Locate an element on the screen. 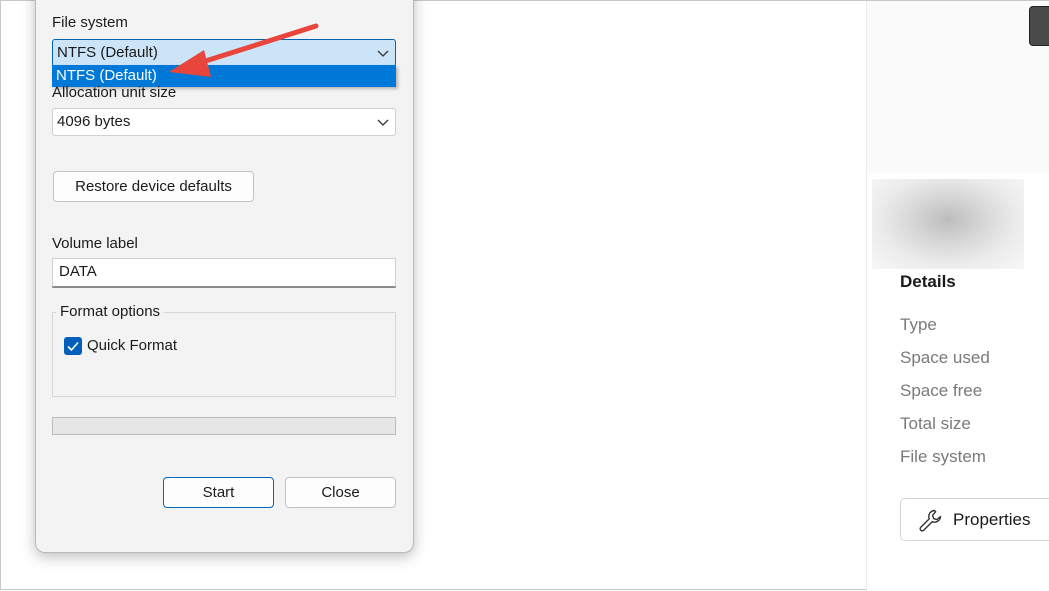 This screenshot has height=591, width=1049. quick-format-label: Quick Format is located at coordinates (132, 345).